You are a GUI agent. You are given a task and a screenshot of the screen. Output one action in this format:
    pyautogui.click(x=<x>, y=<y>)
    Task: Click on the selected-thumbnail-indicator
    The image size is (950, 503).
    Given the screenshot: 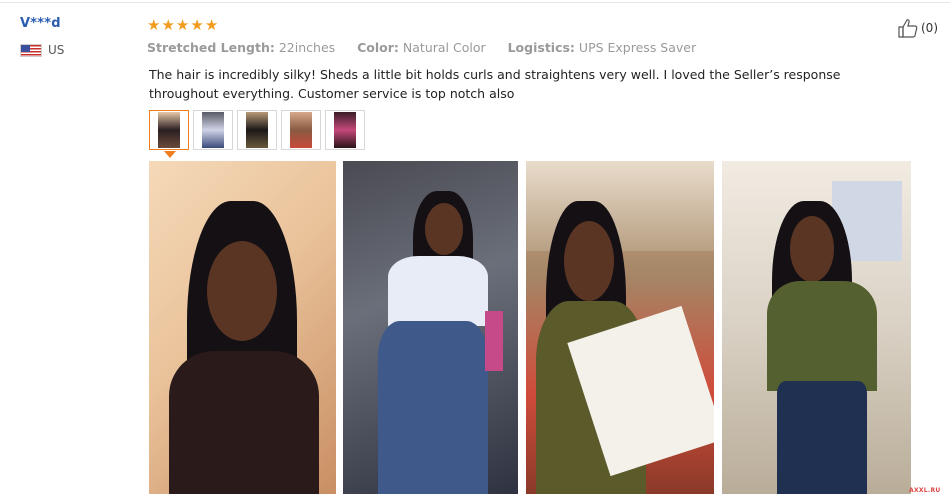 What is the action you would take?
    pyautogui.click(x=170, y=154)
    